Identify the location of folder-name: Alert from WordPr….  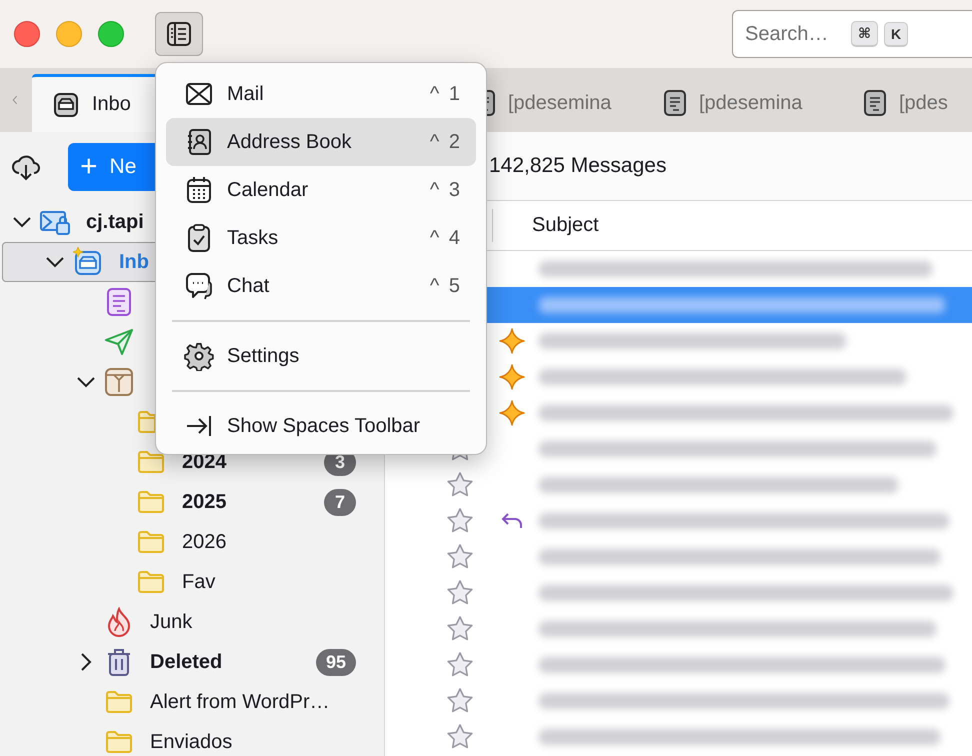
(240, 702).